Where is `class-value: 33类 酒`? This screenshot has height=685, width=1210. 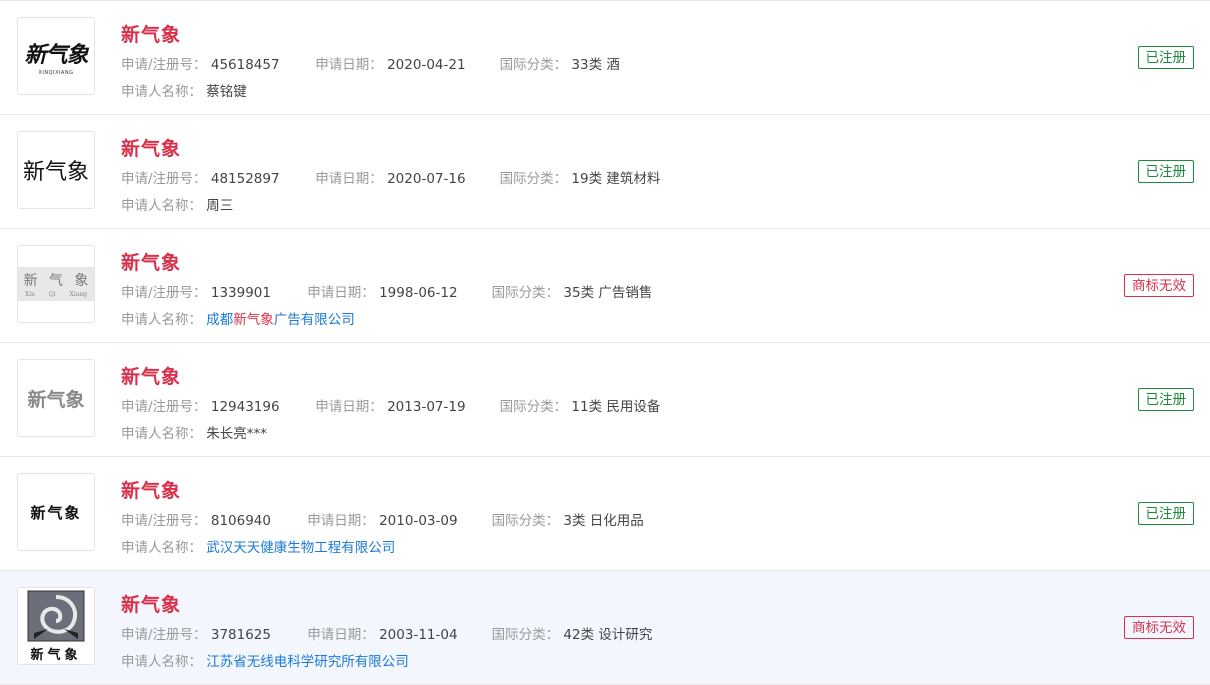
class-value: 33类 酒 is located at coordinates (595, 65).